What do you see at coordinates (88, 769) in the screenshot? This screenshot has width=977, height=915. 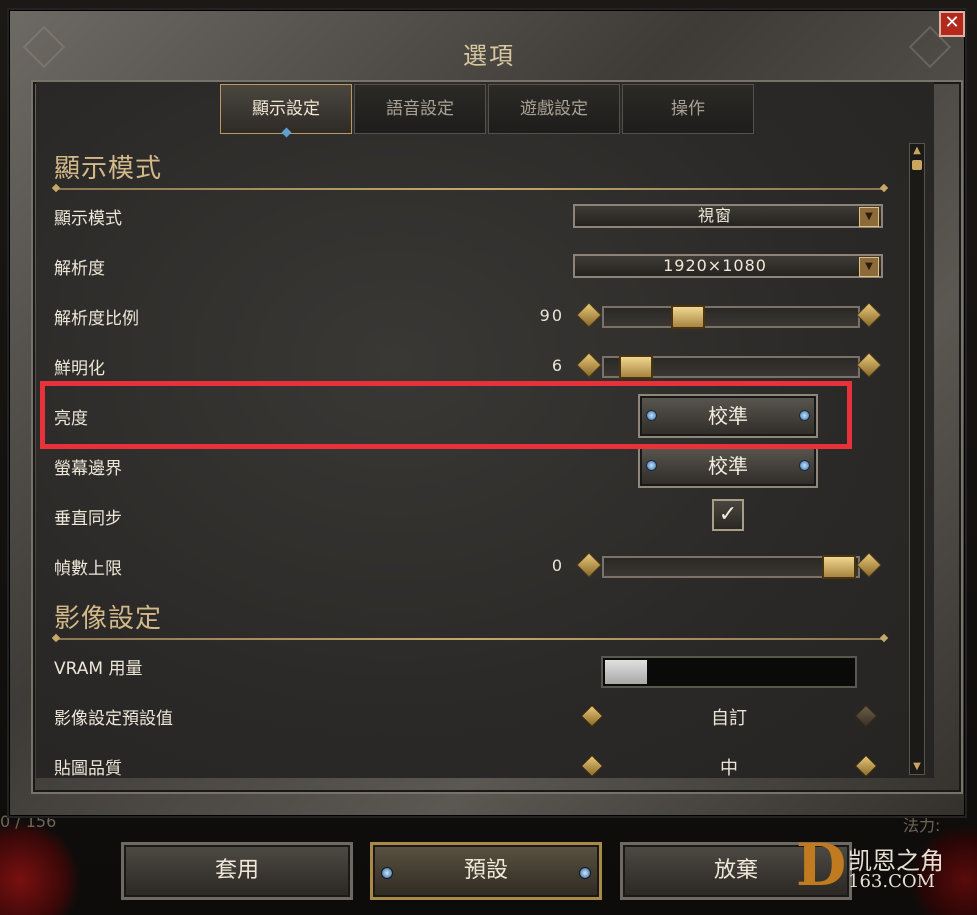 I see `texture-quality-label: 貼圖品質` at bounding box center [88, 769].